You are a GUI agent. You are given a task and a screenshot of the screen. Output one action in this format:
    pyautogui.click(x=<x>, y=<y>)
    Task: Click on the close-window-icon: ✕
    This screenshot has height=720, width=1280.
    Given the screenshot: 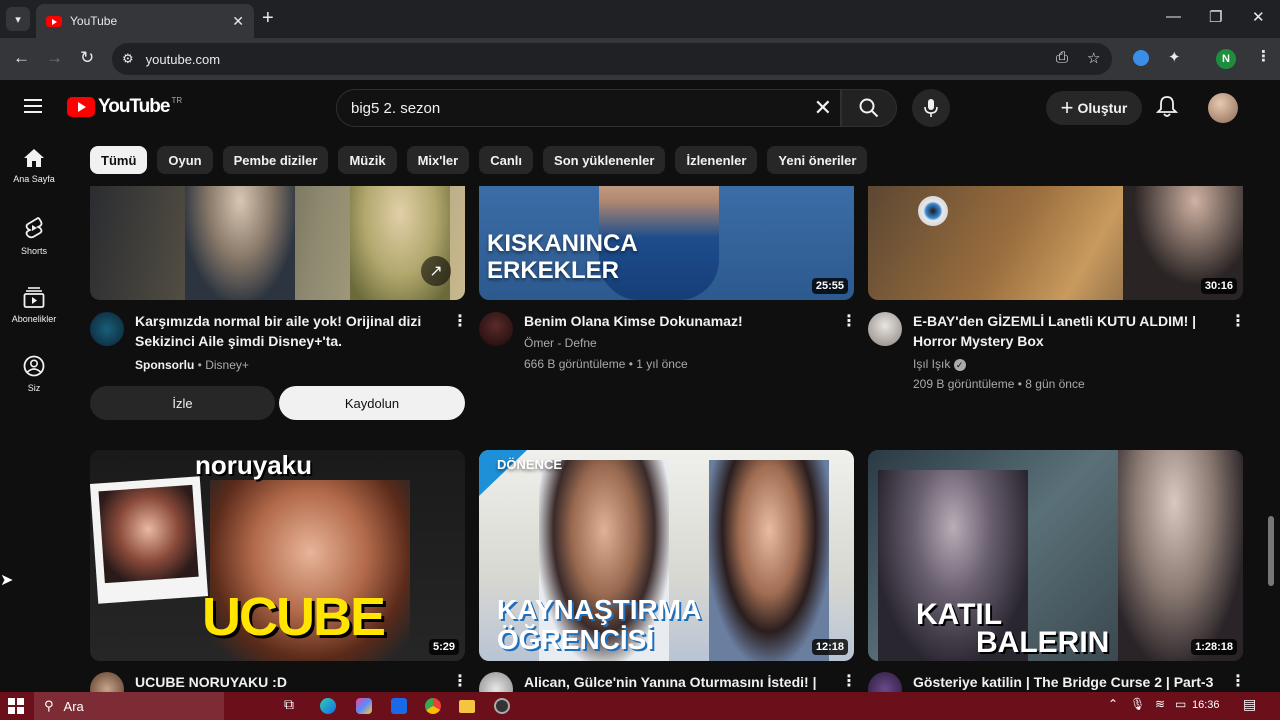 What is the action you would take?
    pyautogui.click(x=1258, y=17)
    